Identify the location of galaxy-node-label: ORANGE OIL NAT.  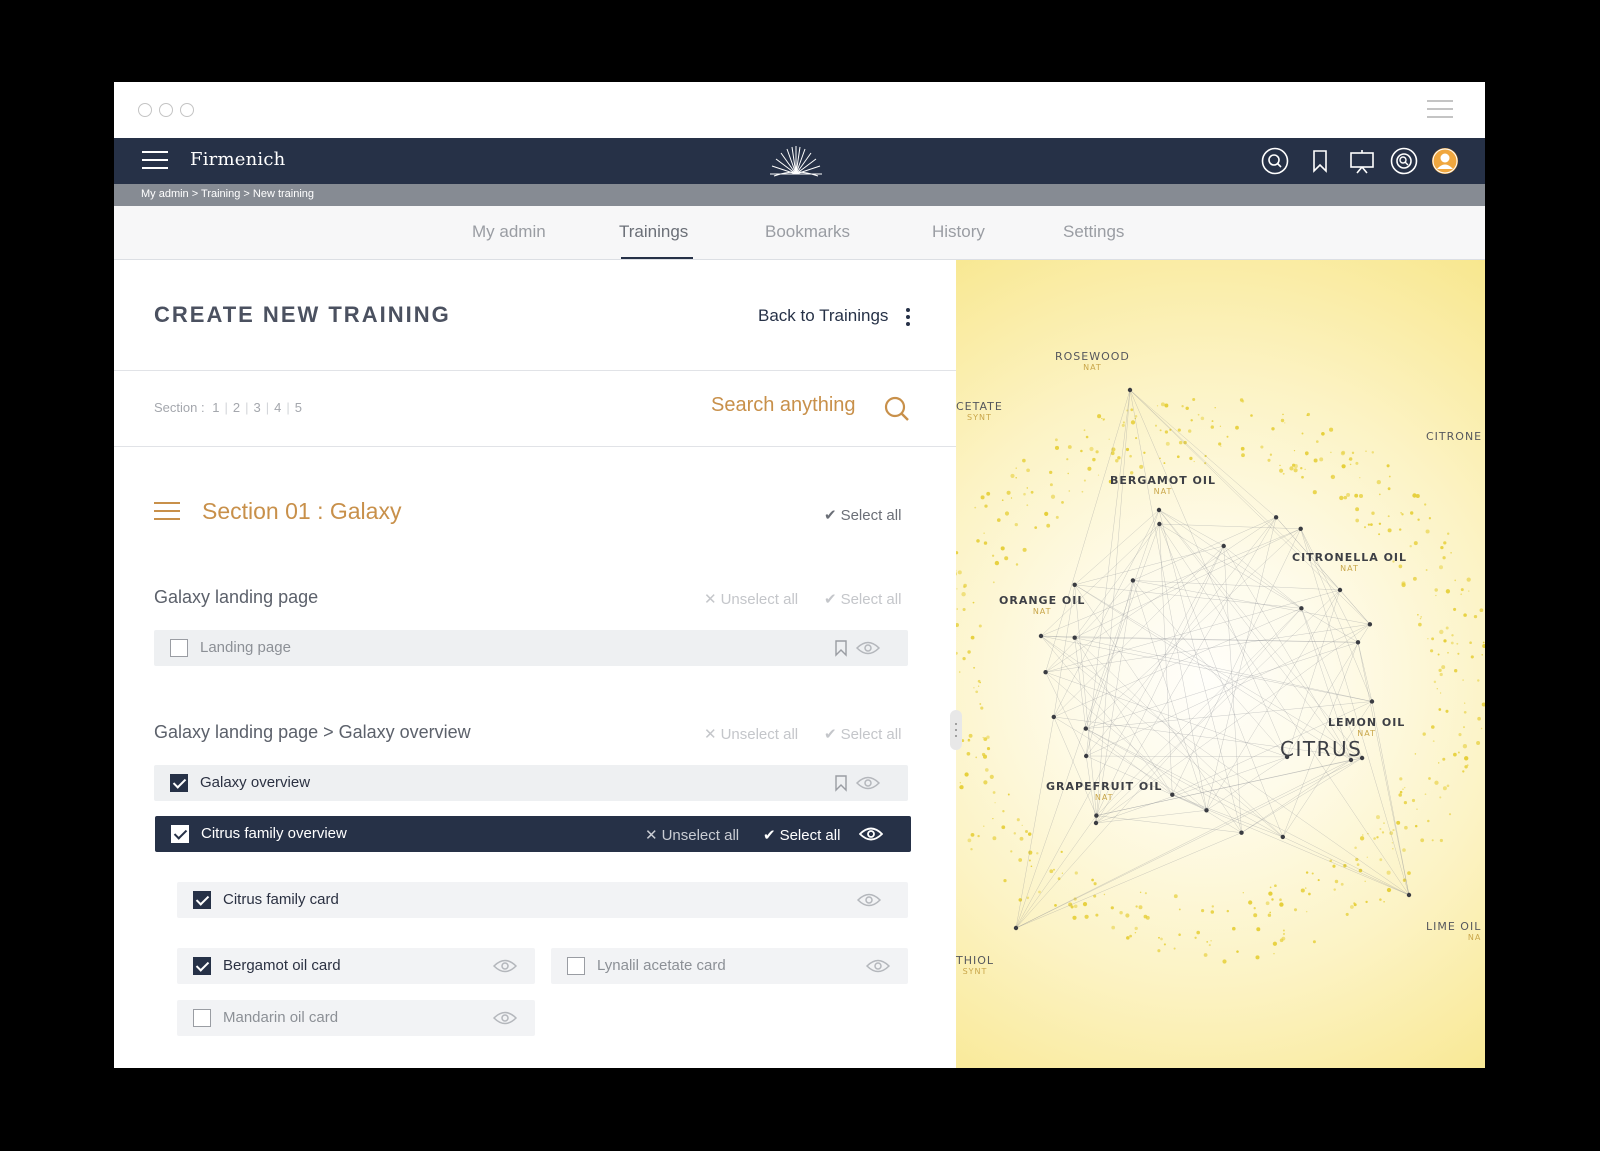
(1042, 605).